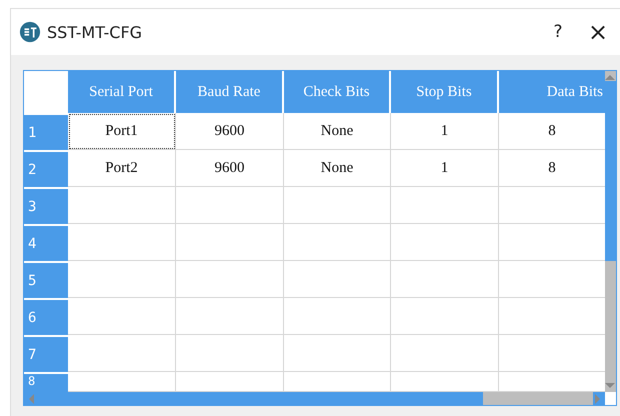 The image size is (620, 416). I want to click on row-header: 1, so click(46, 131).